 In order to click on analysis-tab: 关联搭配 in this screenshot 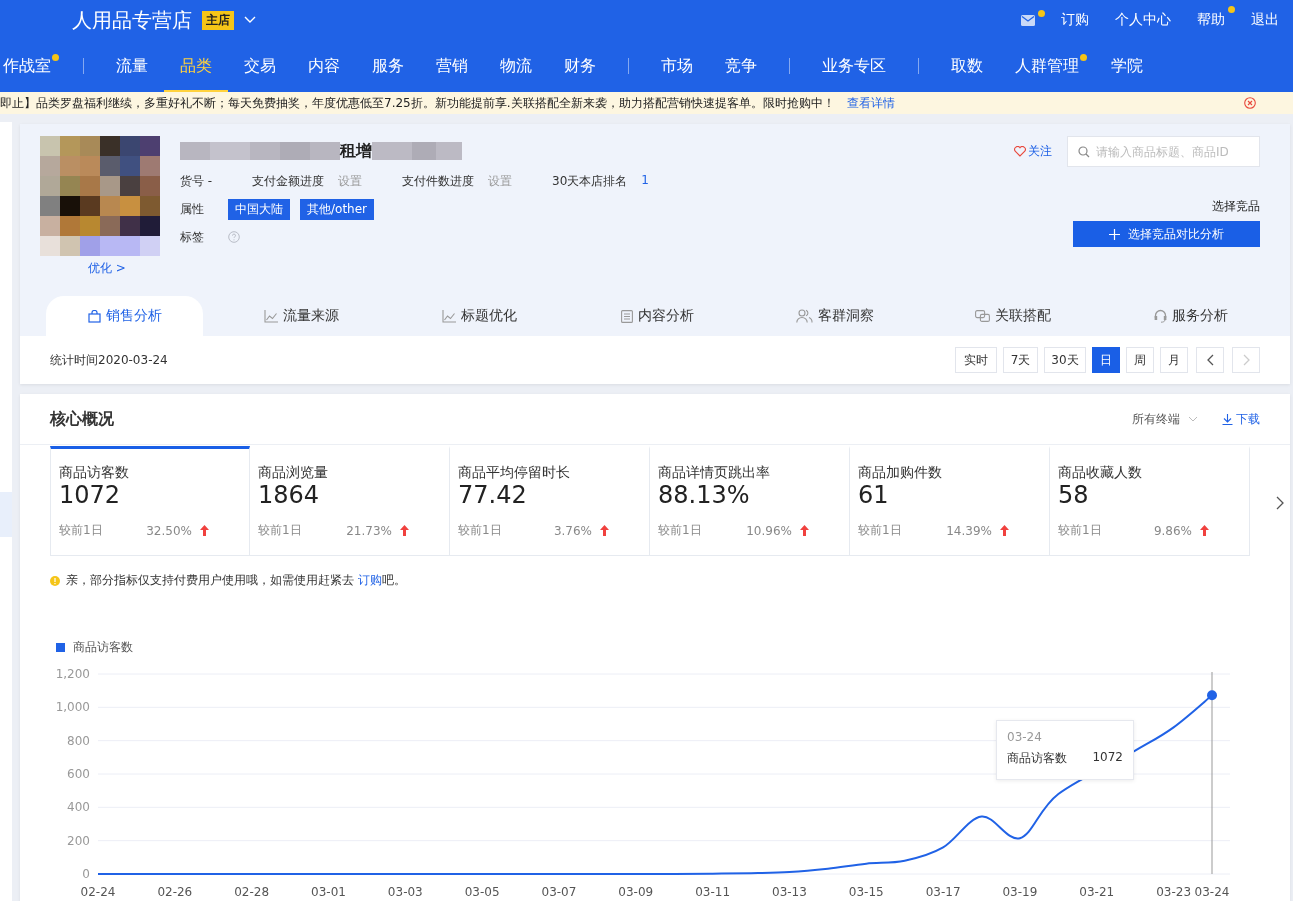, I will do `click(1013, 316)`.